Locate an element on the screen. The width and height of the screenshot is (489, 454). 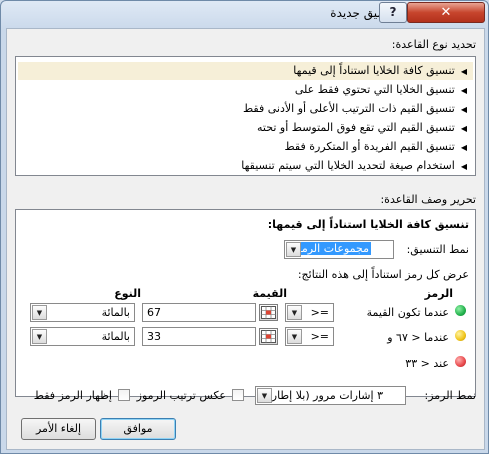
condition-label-row3: عند < ٣٣ is located at coordinates (427, 363).